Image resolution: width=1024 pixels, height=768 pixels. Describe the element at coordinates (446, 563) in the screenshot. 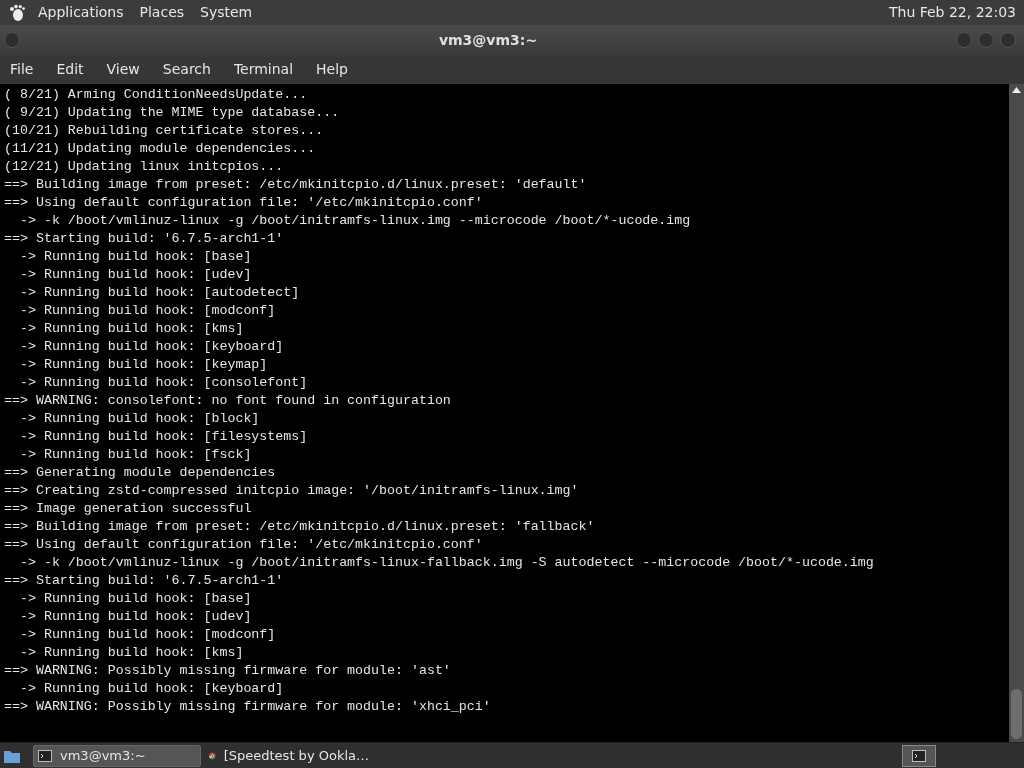

I see `terminal-line: -> -k /boot/vmlinuz-linux -g /boot/initramfs-linux-fallback.img -S autodetect --microcode /boot/*-ucode.img` at that location.